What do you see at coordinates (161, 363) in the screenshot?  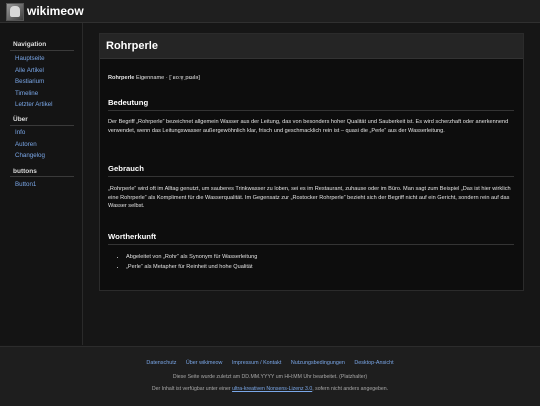 I see `footer-link-datenschutz: Datenschutz` at bounding box center [161, 363].